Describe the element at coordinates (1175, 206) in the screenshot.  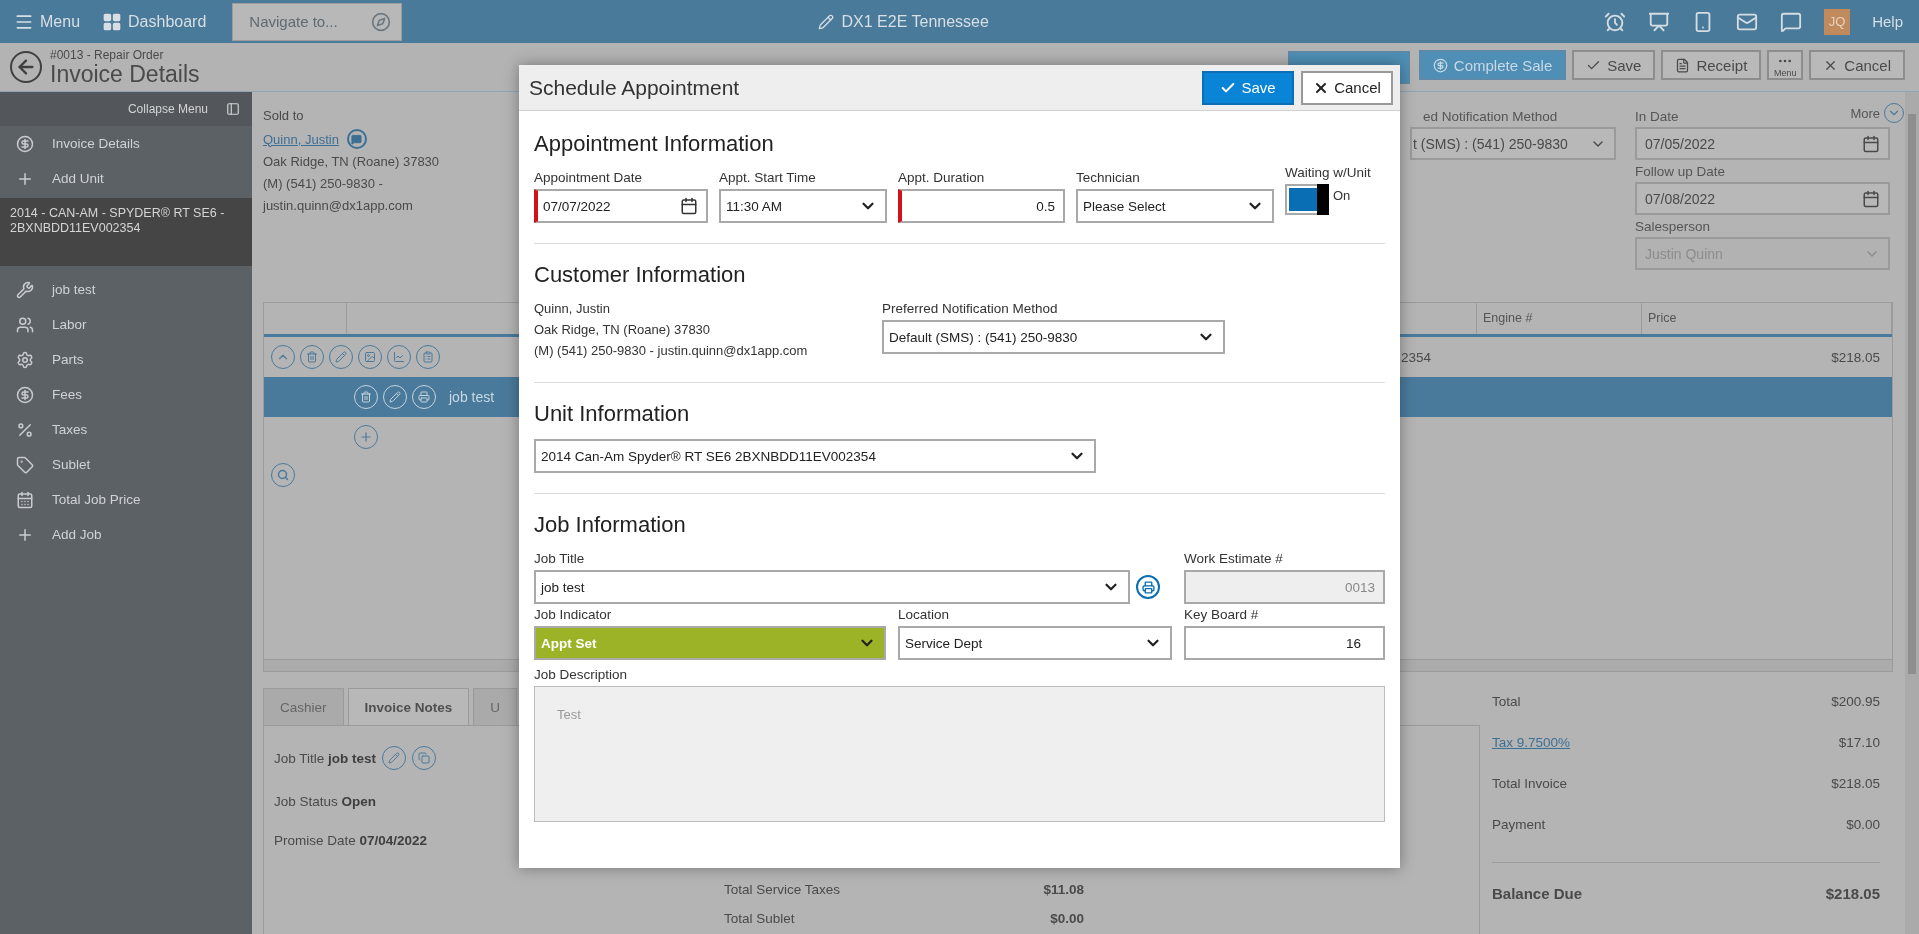
I see `dropdown: Please Select` at that location.